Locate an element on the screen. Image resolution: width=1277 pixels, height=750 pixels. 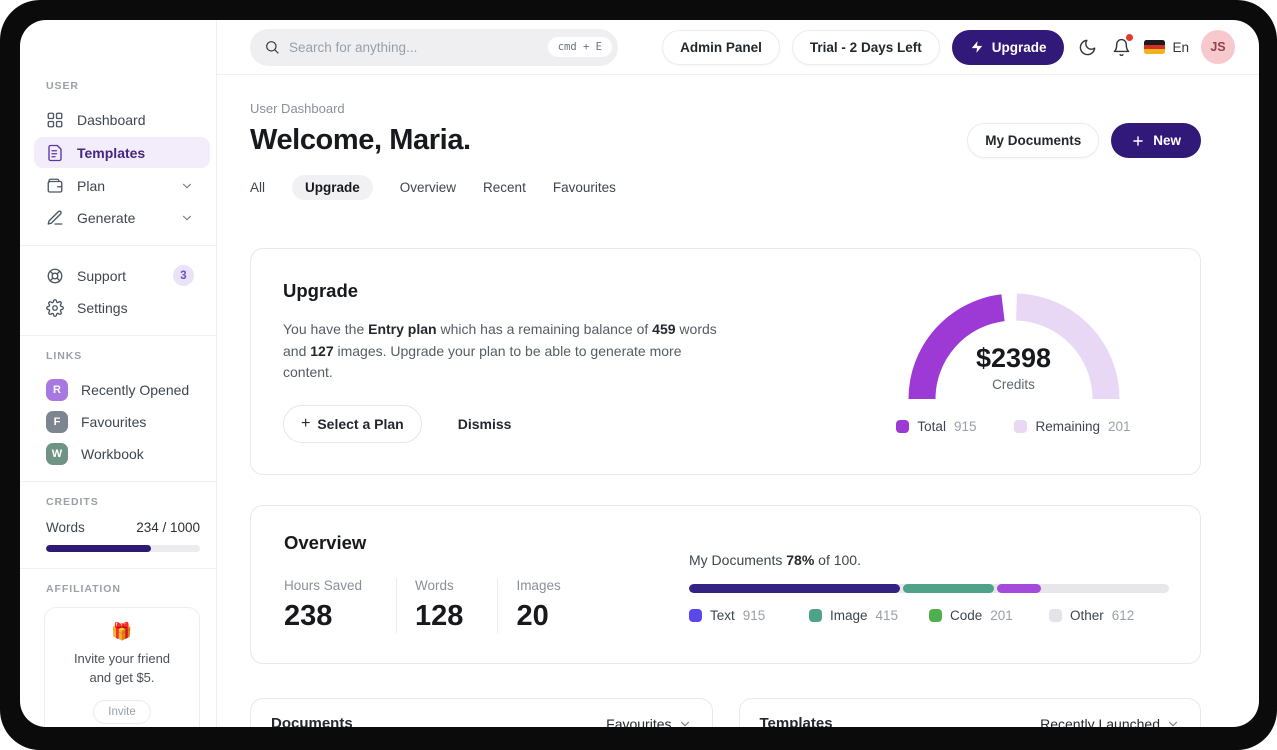
templates-filter-dropdown: Recently Launched is located at coordinates (1110, 721).